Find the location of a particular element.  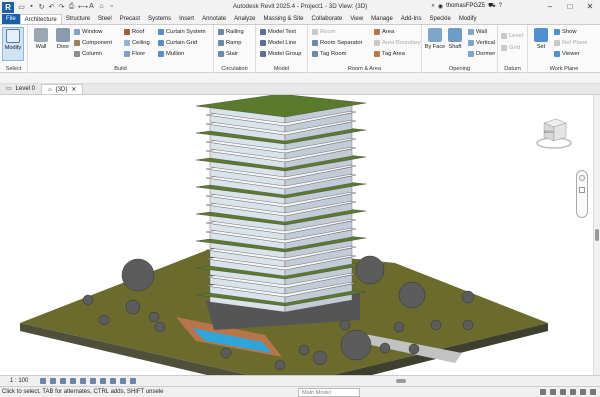

column-button: Column is located at coordinates (88, 54).